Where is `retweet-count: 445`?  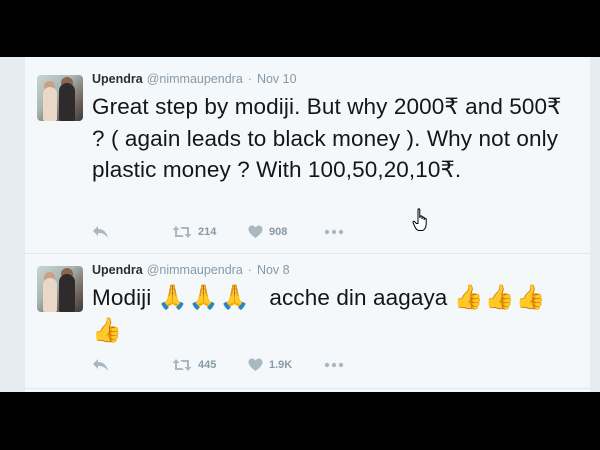 retweet-count: 445 is located at coordinates (207, 365).